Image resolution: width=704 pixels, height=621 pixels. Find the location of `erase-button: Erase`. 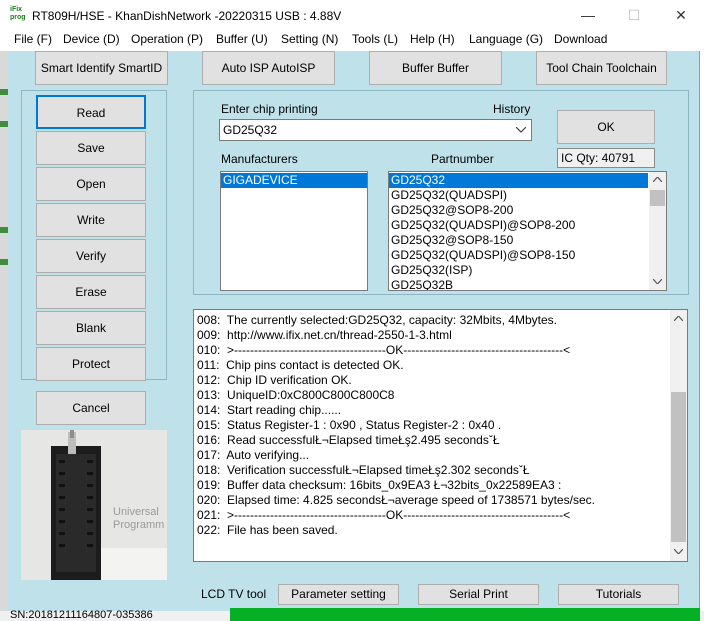

erase-button: Erase is located at coordinates (91, 292).